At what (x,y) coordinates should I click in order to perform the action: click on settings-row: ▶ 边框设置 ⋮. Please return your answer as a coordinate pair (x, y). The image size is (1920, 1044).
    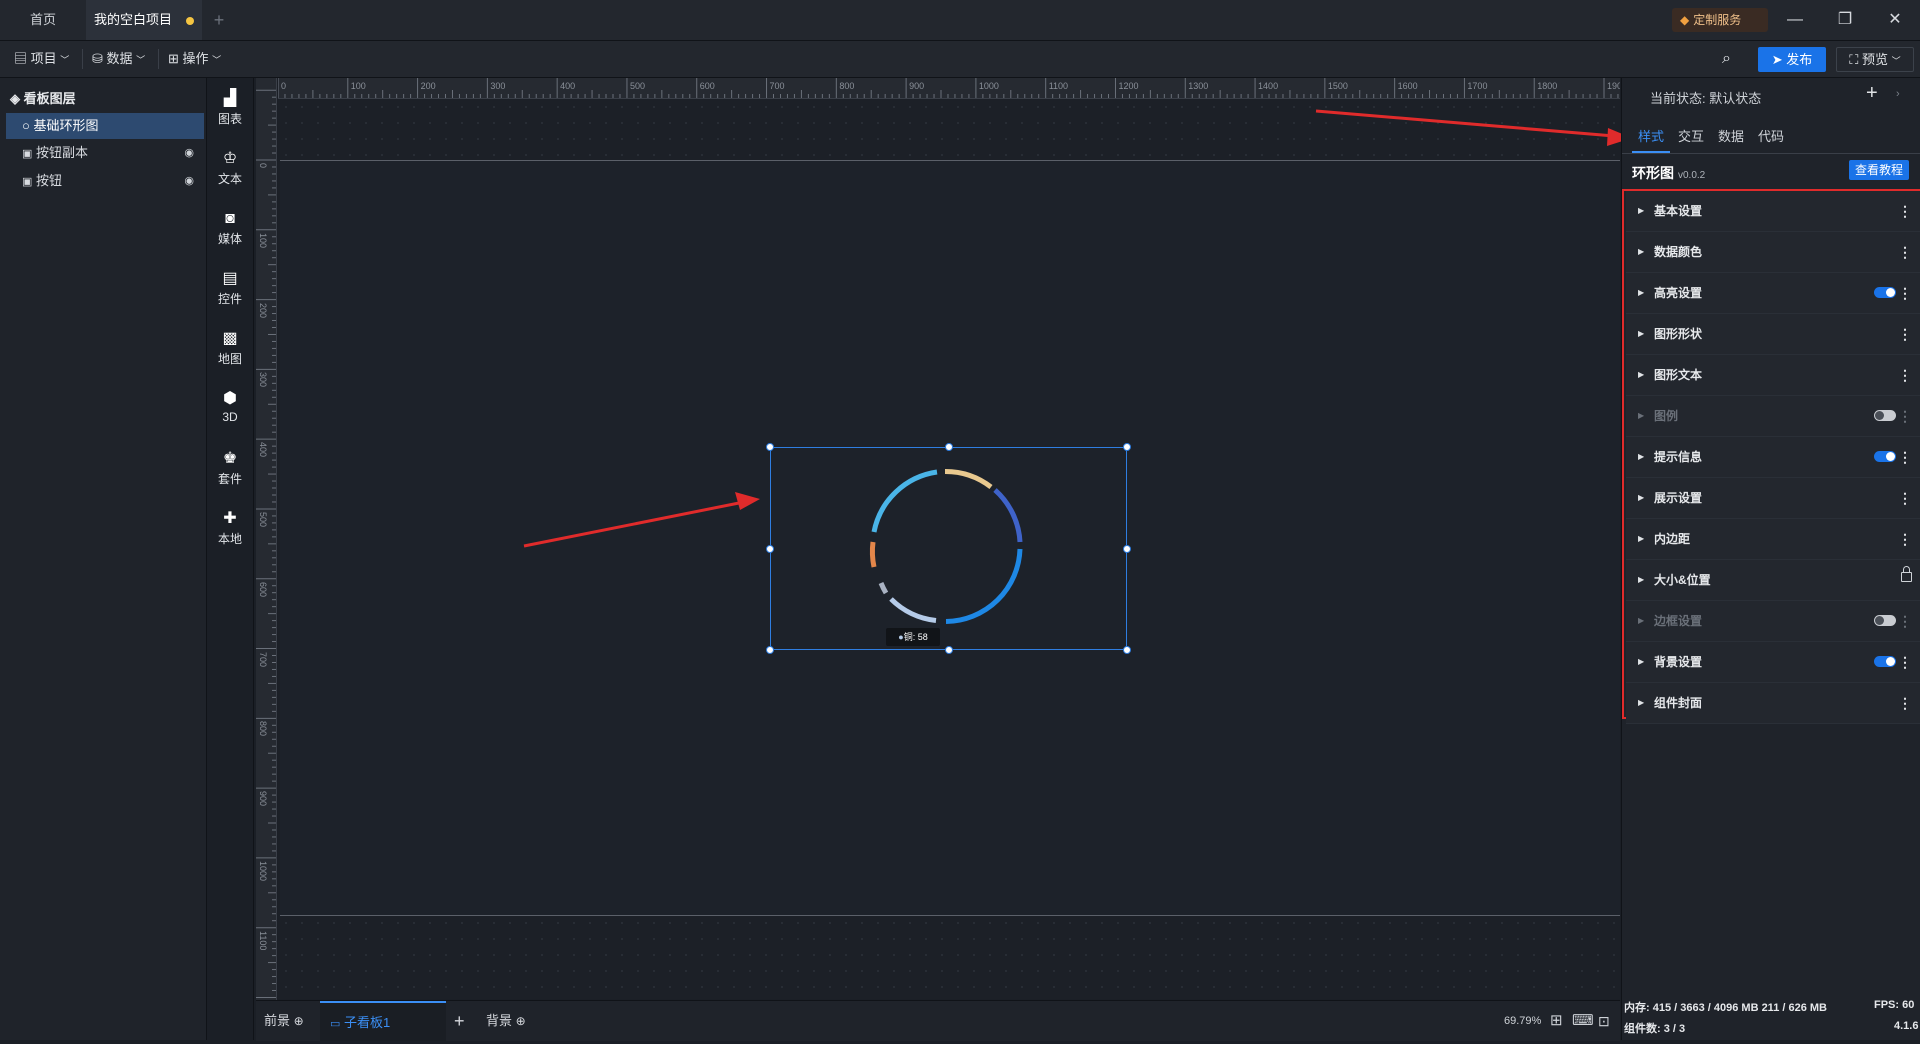
    Looking at the image, I should click on (1773, 621).